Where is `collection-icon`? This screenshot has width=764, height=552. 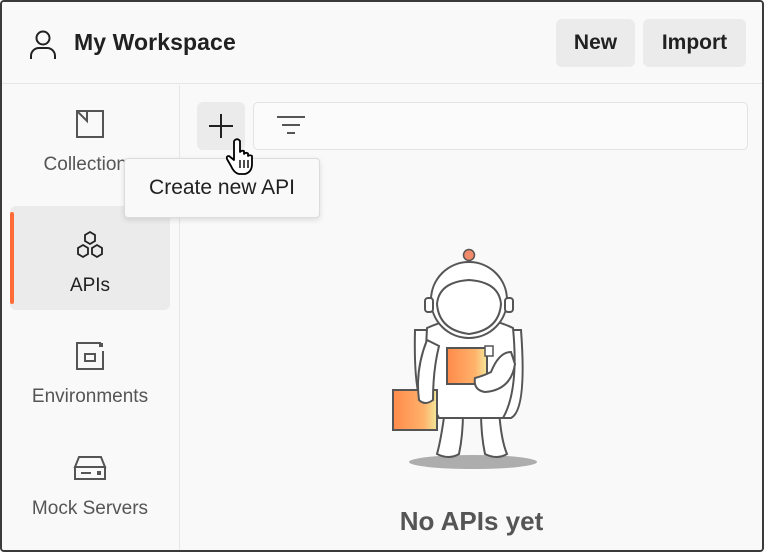
collection-icon is located at coordinates (90, 124).